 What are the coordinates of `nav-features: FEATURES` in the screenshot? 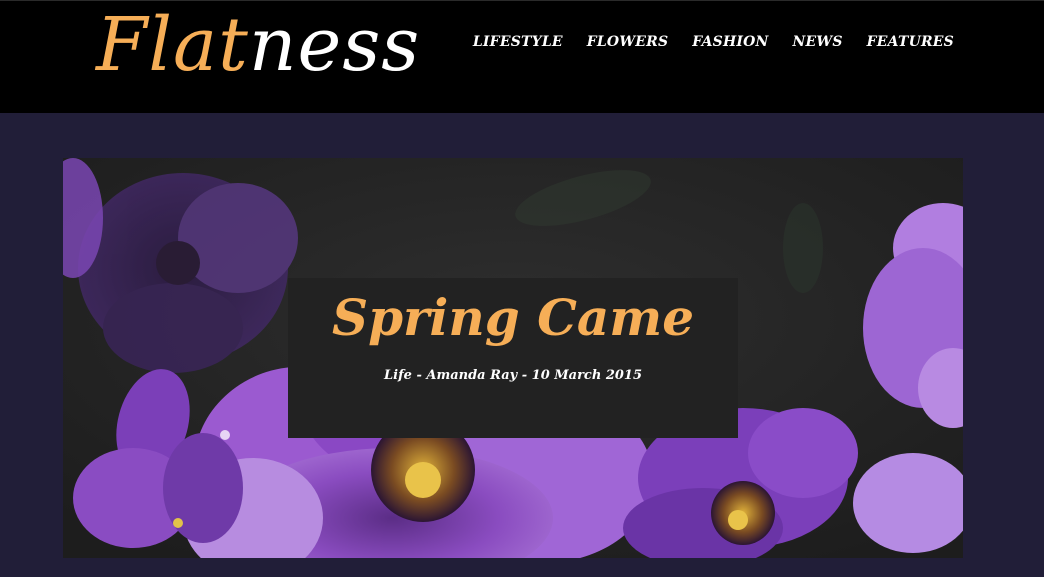 It's located at (910, 42).